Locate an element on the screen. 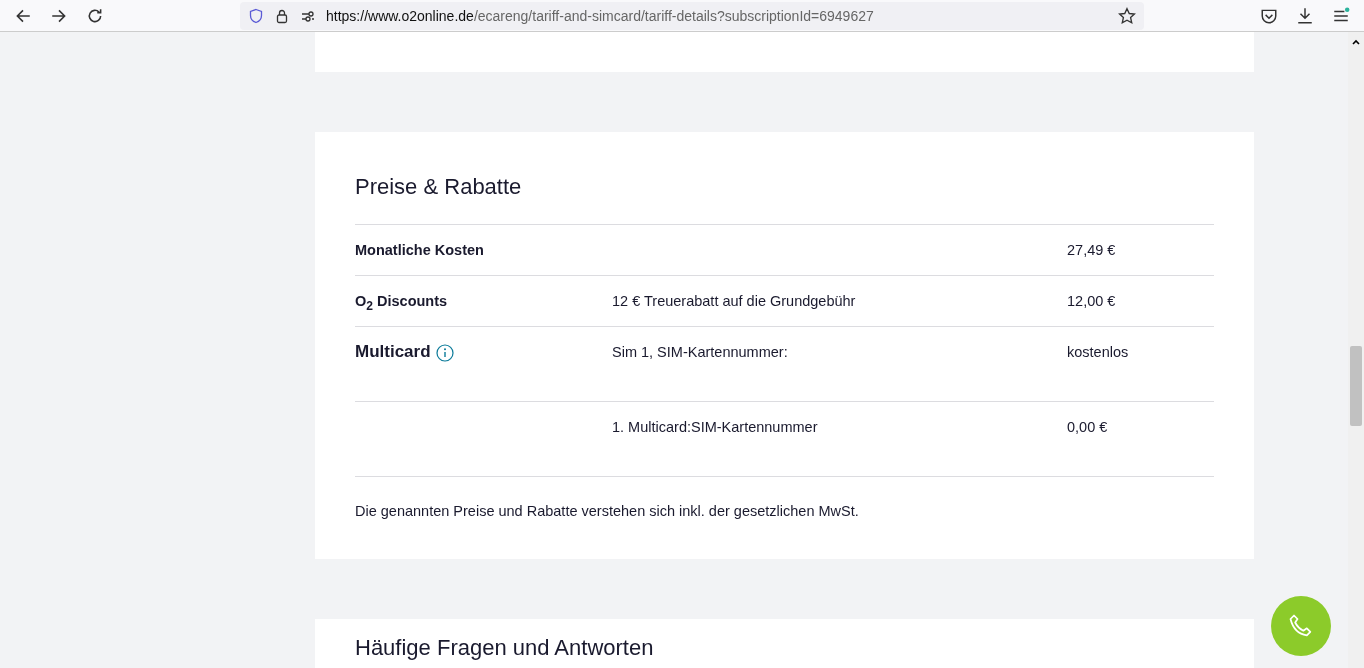 The width and height of the screenshot is (1364, 668). row-amount: 12,00 € is located at coordinates (1091, 301).